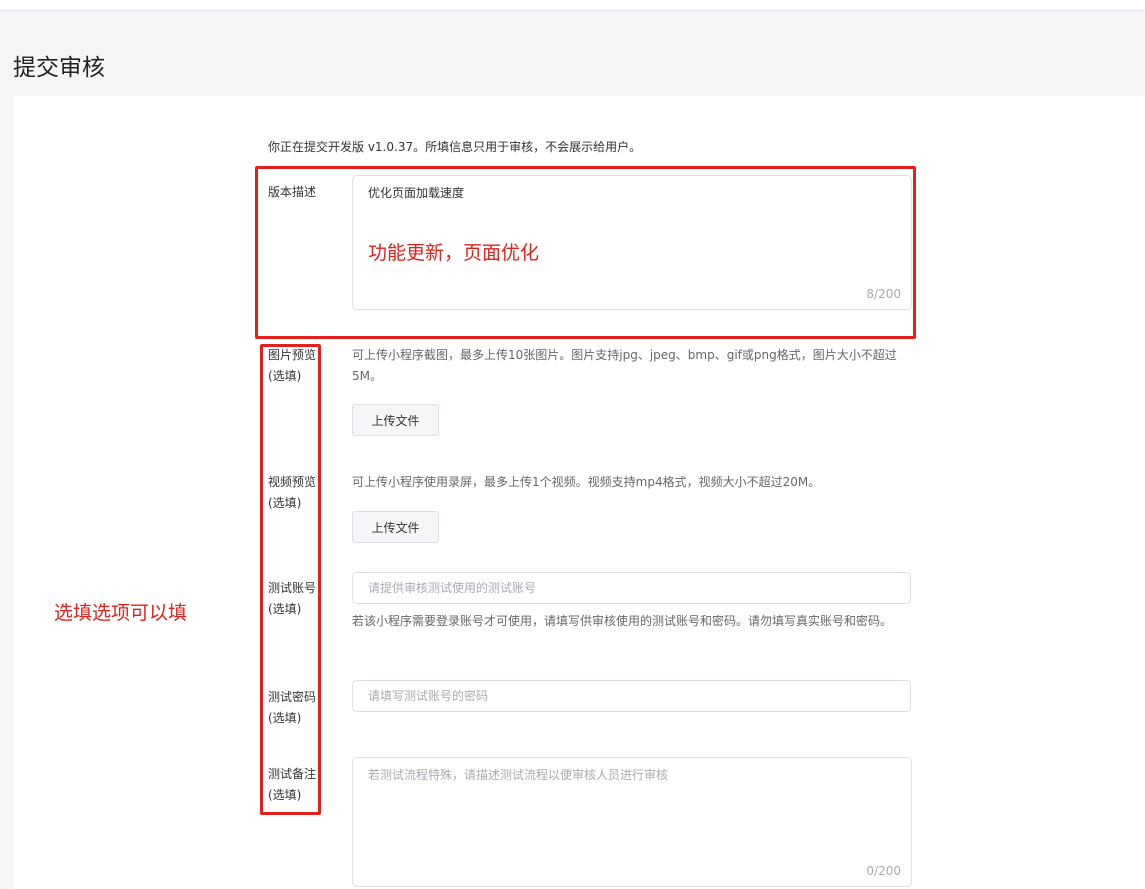 The width and height of the screenshot is (1145, 889). Describe the element at coordinates (455, 147) in the screenshot. I see `submit-intro-text: 你正在提交开发版 v1.0.37。所填信息只用于审核，不会展示给用户。` at that location.